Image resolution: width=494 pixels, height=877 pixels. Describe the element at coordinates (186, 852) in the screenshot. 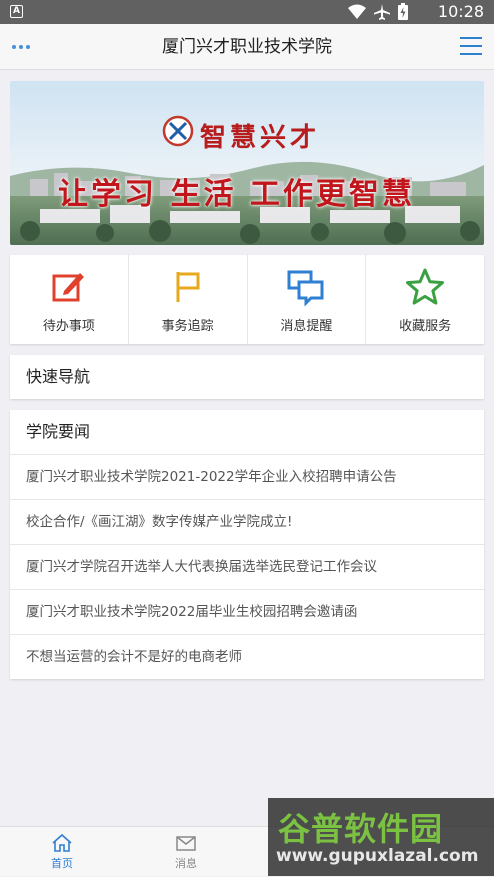

I see `tab-messages: 消息` at that location.